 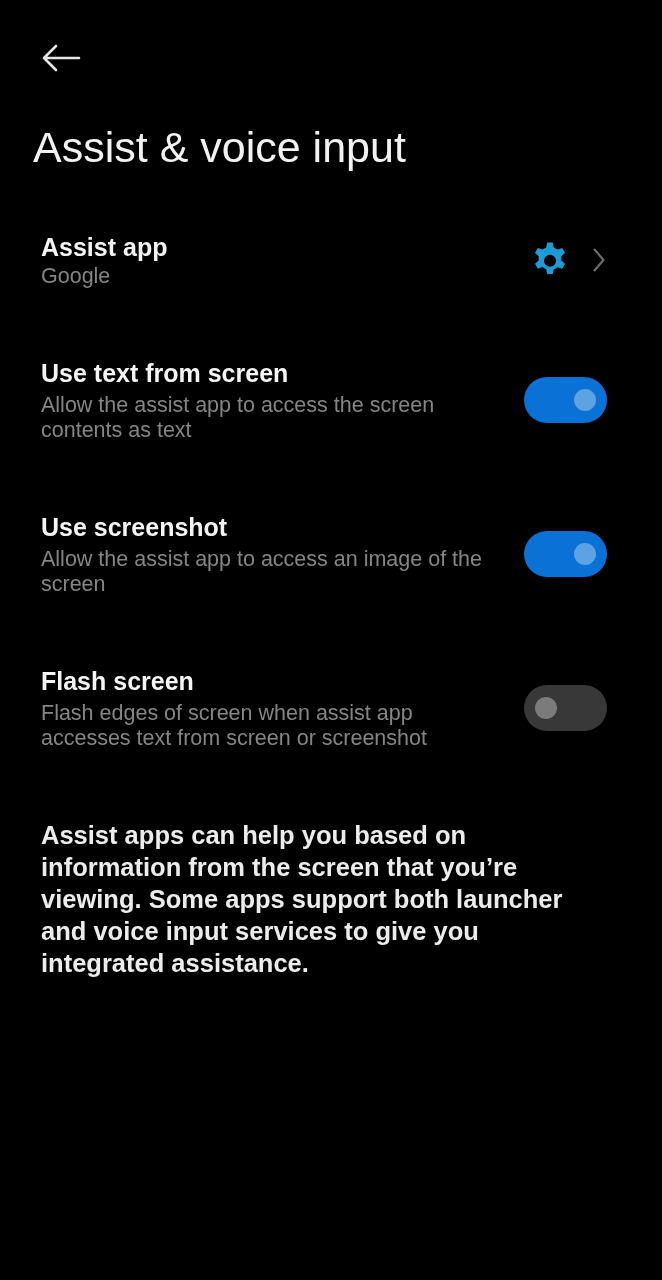 I want to click on setting-summary: Google, so click(x=76, y=276).